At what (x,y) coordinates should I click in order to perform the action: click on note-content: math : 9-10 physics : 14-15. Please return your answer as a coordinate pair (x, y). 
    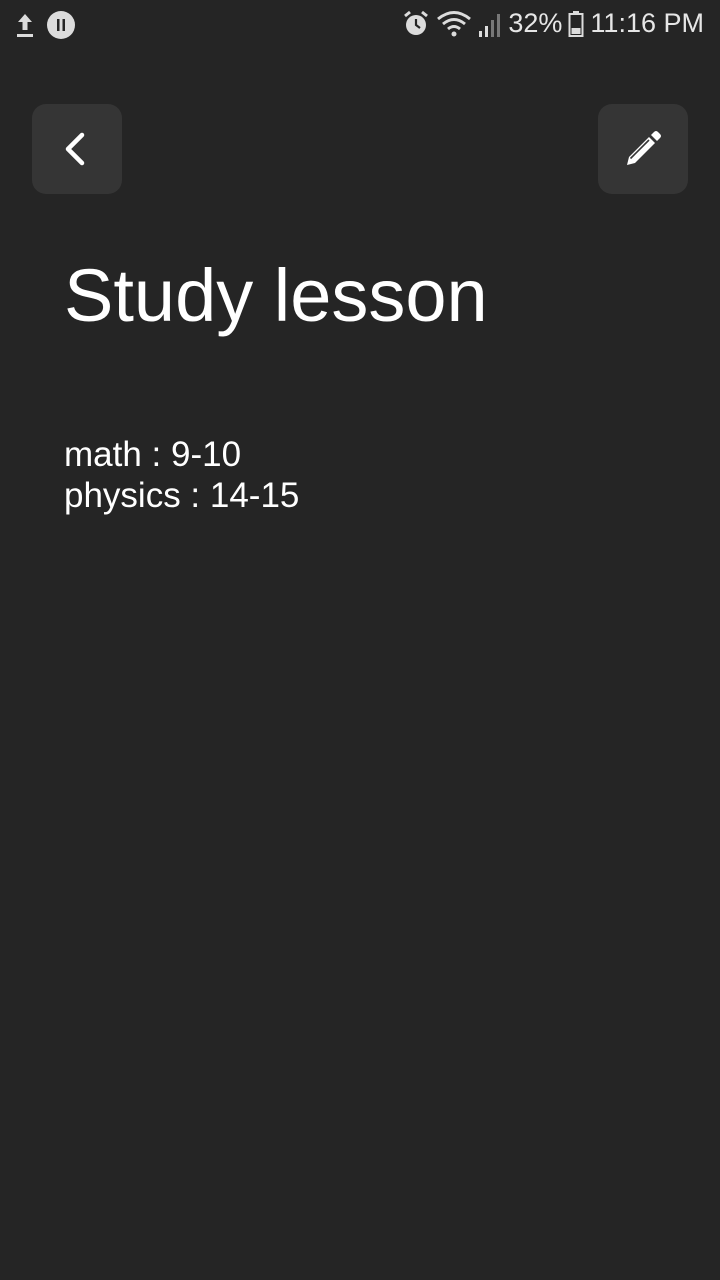
    Looking at the image, I should click on (181, 475).